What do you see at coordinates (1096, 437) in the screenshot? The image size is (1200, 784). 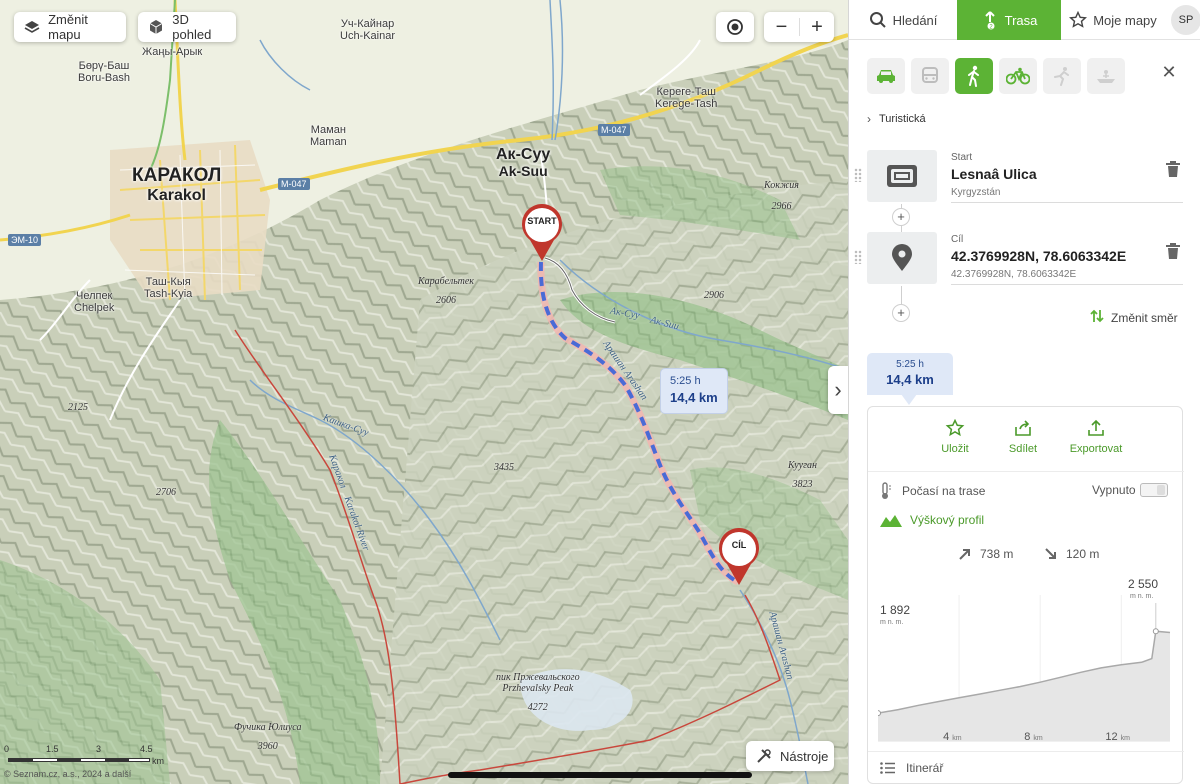 I see `export-route-button: Exportovat` at bounding box center [1096, 437].